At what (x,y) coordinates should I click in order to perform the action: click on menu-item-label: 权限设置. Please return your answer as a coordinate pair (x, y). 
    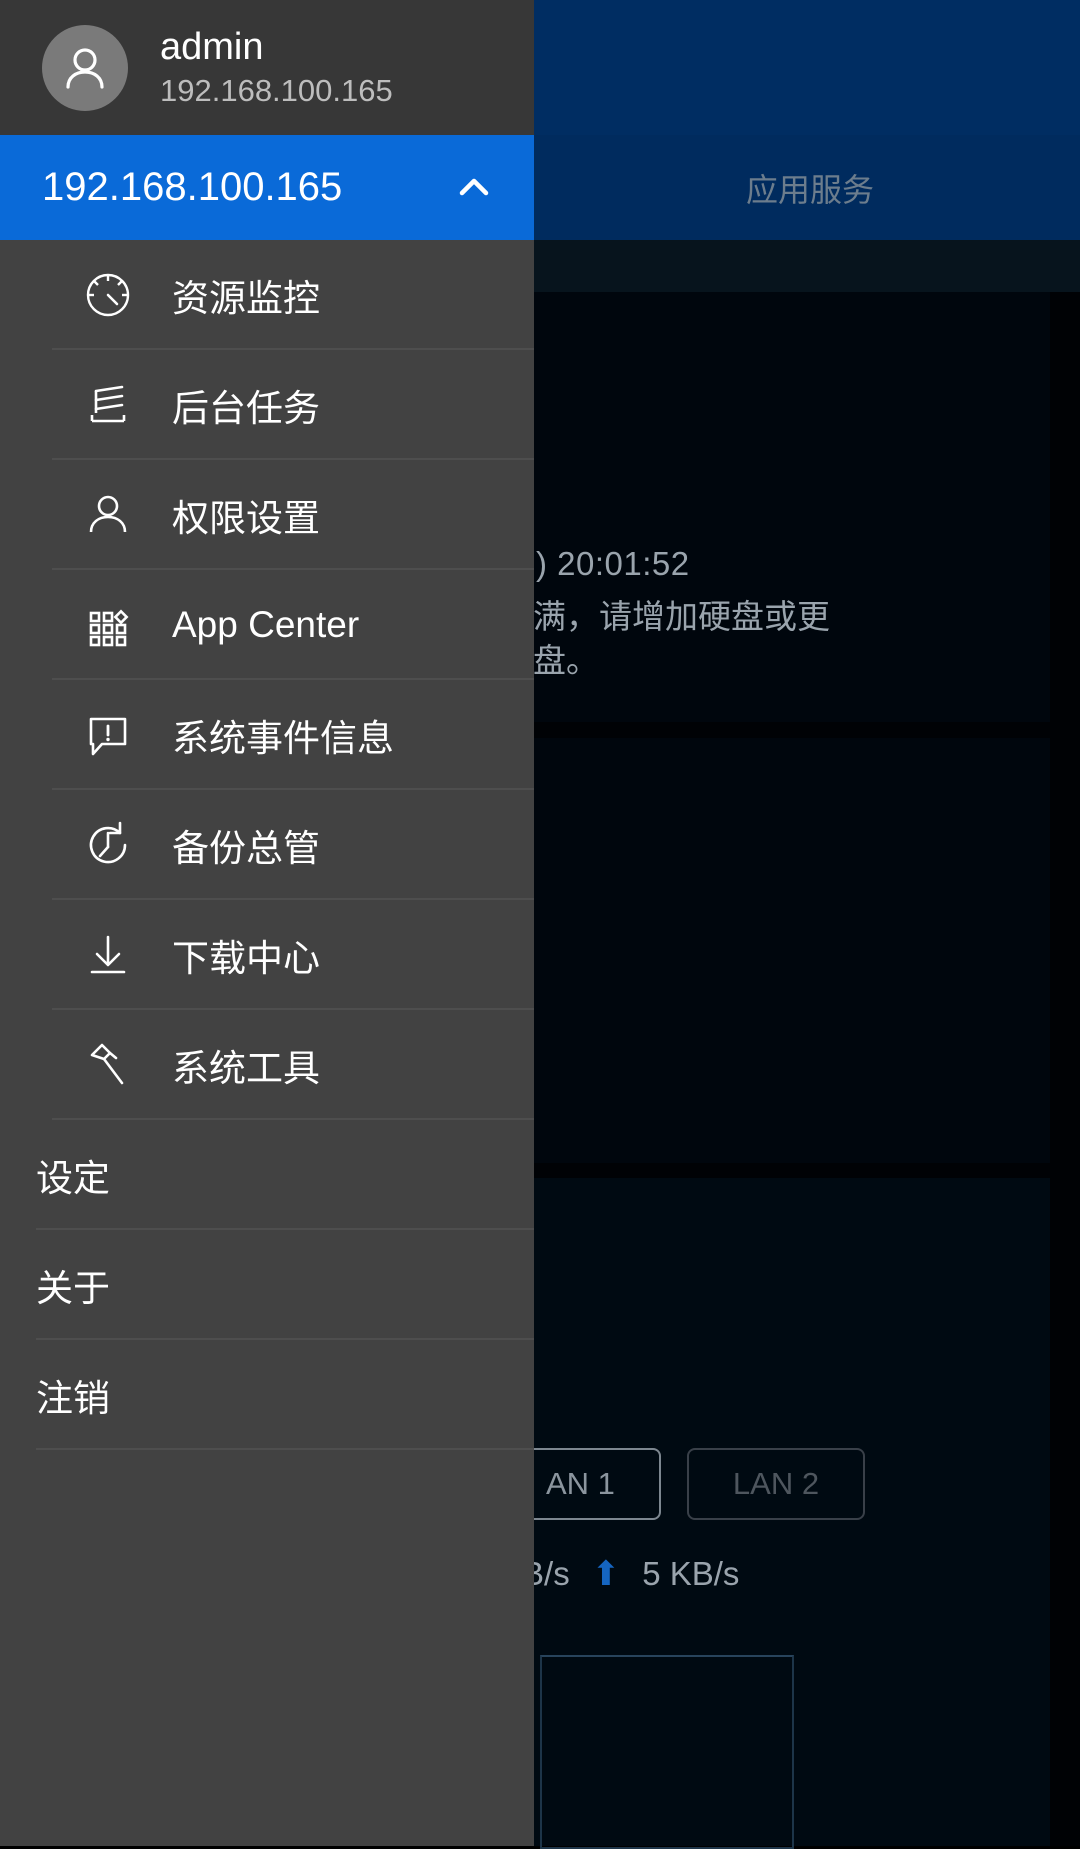
    Looking at the image, I should click on (246, 518).